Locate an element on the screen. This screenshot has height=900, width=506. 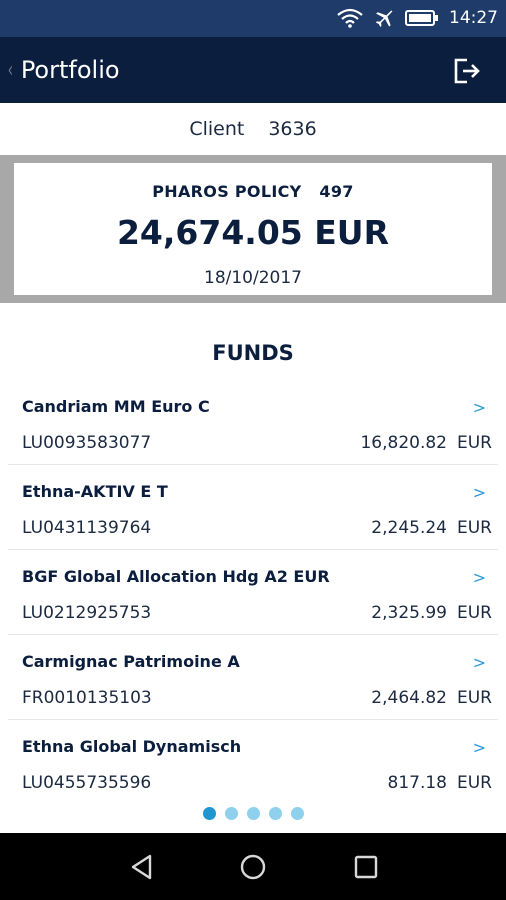
fund-amount: 16,820.82 is located at coordinates (403, 443).